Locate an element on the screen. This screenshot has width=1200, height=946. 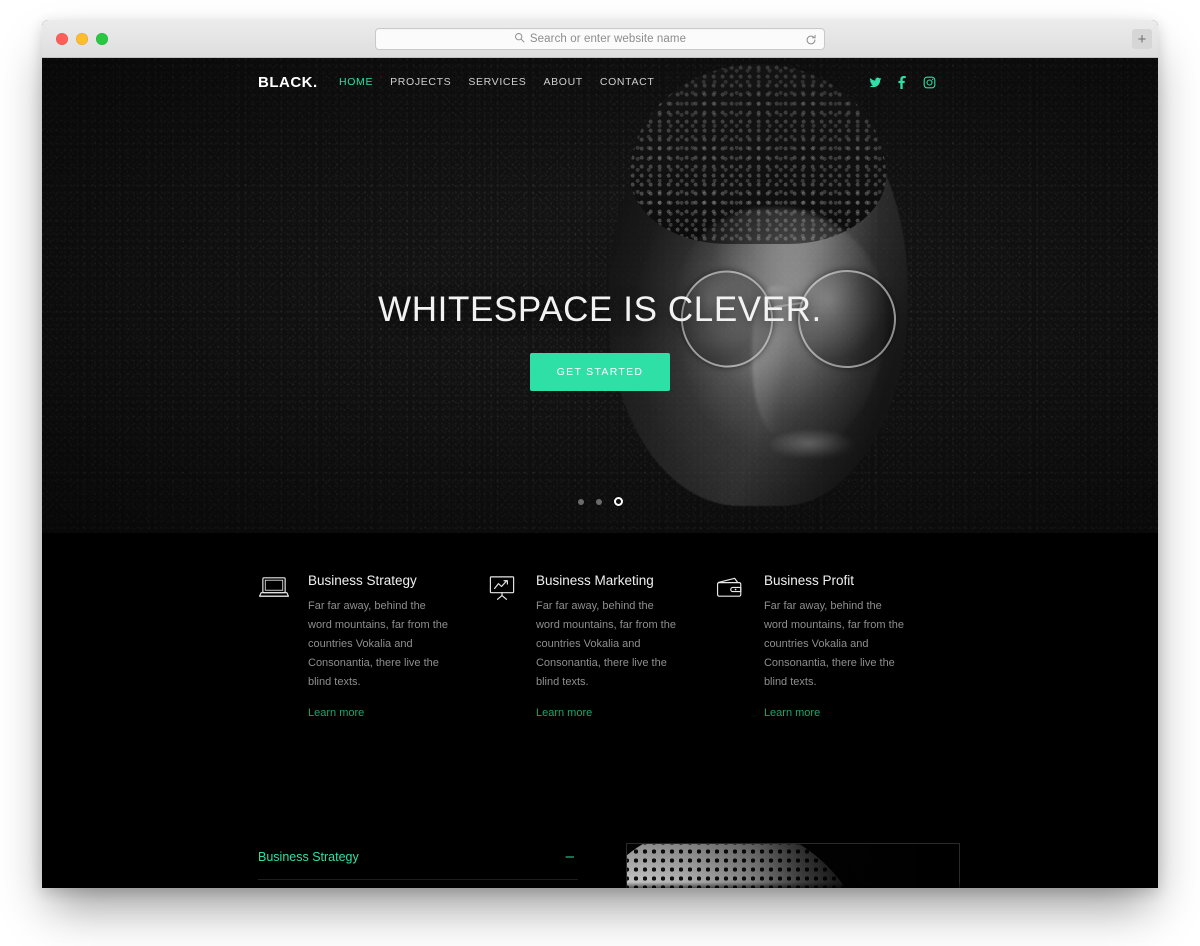
social-links is located at coordinates (902, 82).